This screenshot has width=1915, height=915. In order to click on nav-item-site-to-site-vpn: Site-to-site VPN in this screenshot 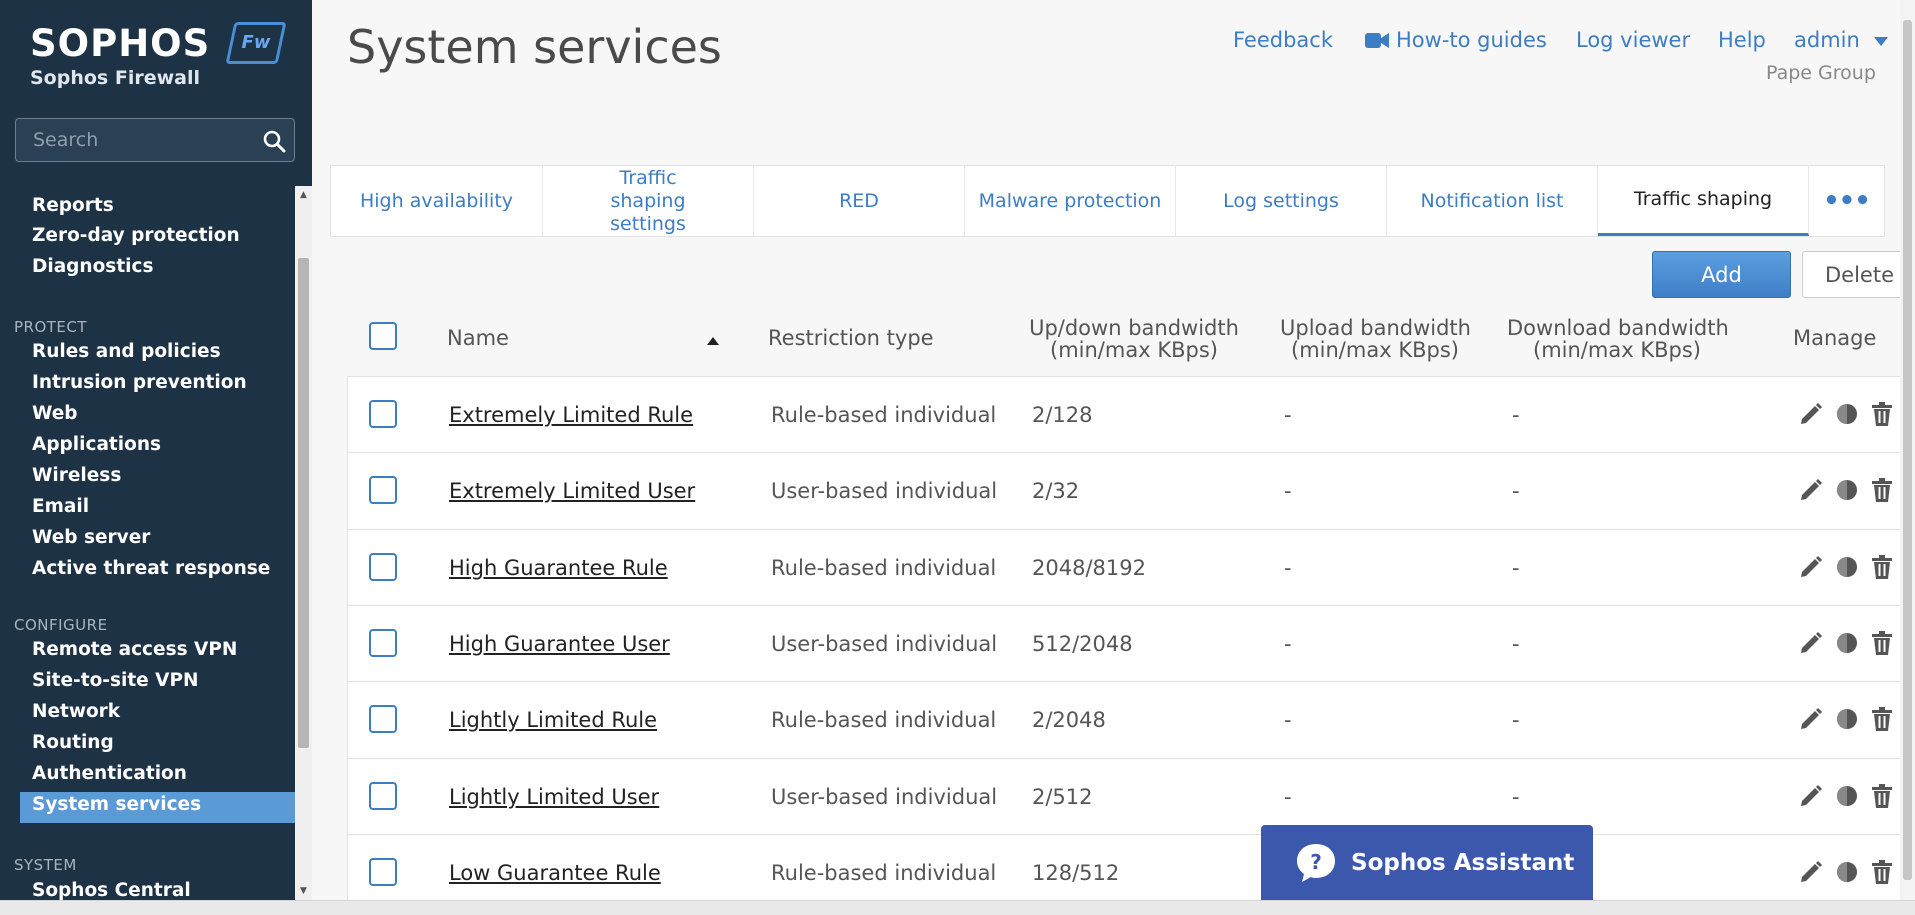, I will do `click(115, 680)`.